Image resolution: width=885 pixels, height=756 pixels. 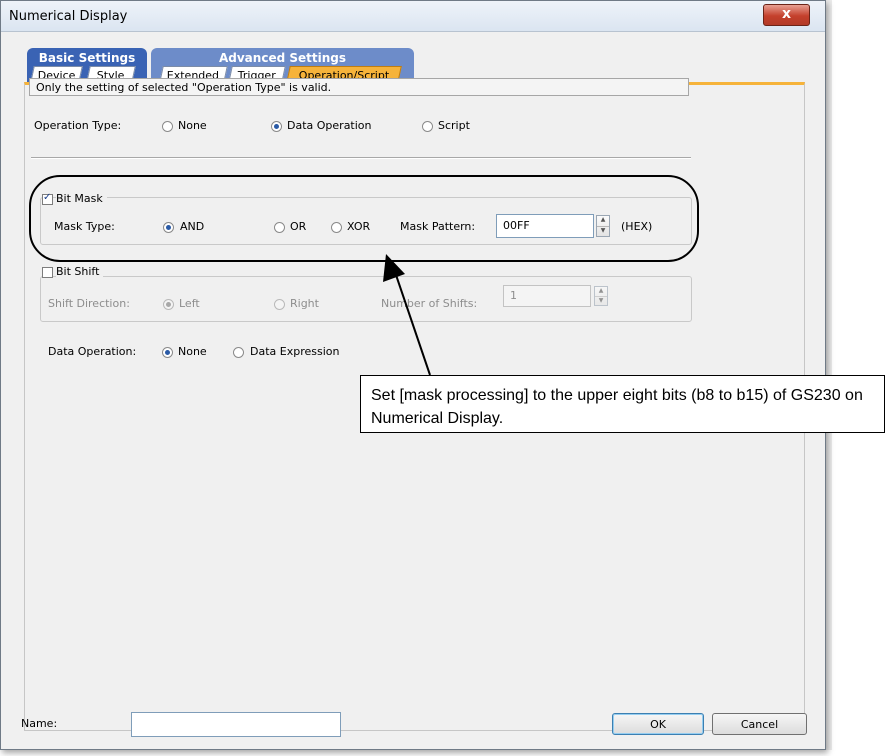 I want to click on data-operation-label: Data Operation:, so click(x=92, y=351).